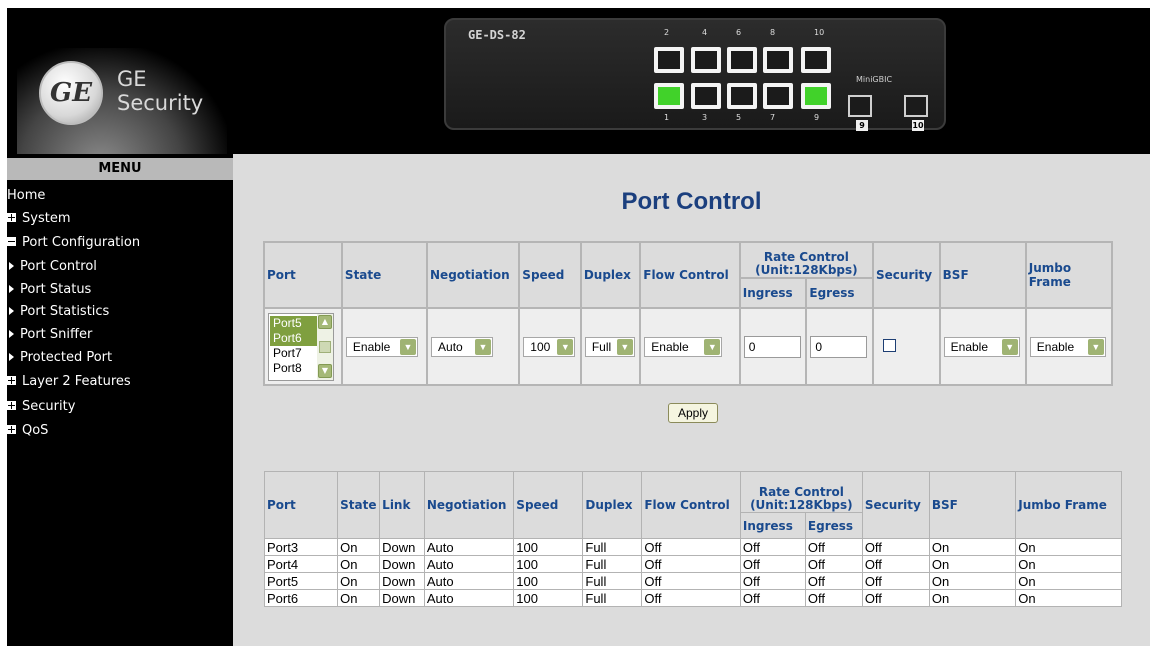 The width and height of the screenshot is (1157, 646). I want to click on bsf-select: Enable ▼, so click(981, 346).